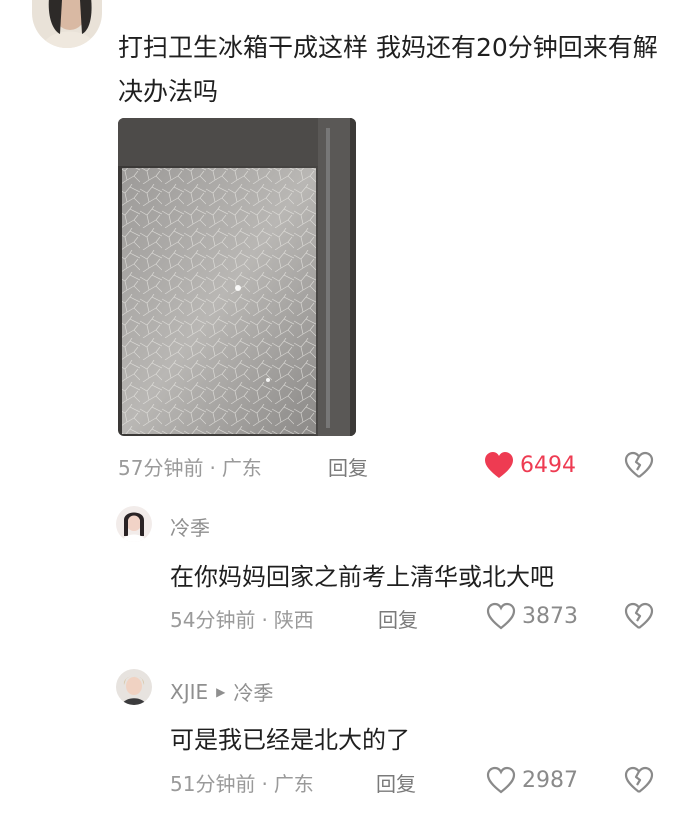 Image resolution: width=690 pixels, height=818 pixels. What do you see at coordinates (190, 526) in the screenshot?
I see `username: 冷季` at bounding box center [190, 526].